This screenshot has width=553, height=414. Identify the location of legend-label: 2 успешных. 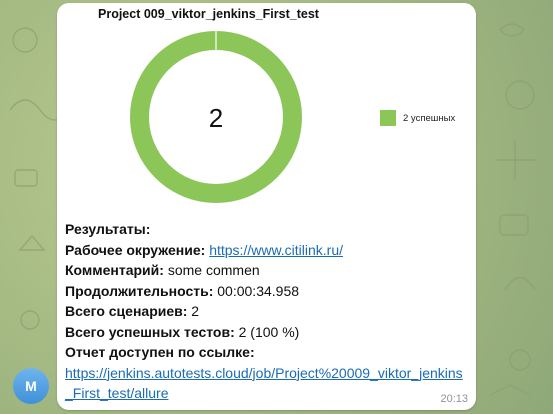
(429, 118).